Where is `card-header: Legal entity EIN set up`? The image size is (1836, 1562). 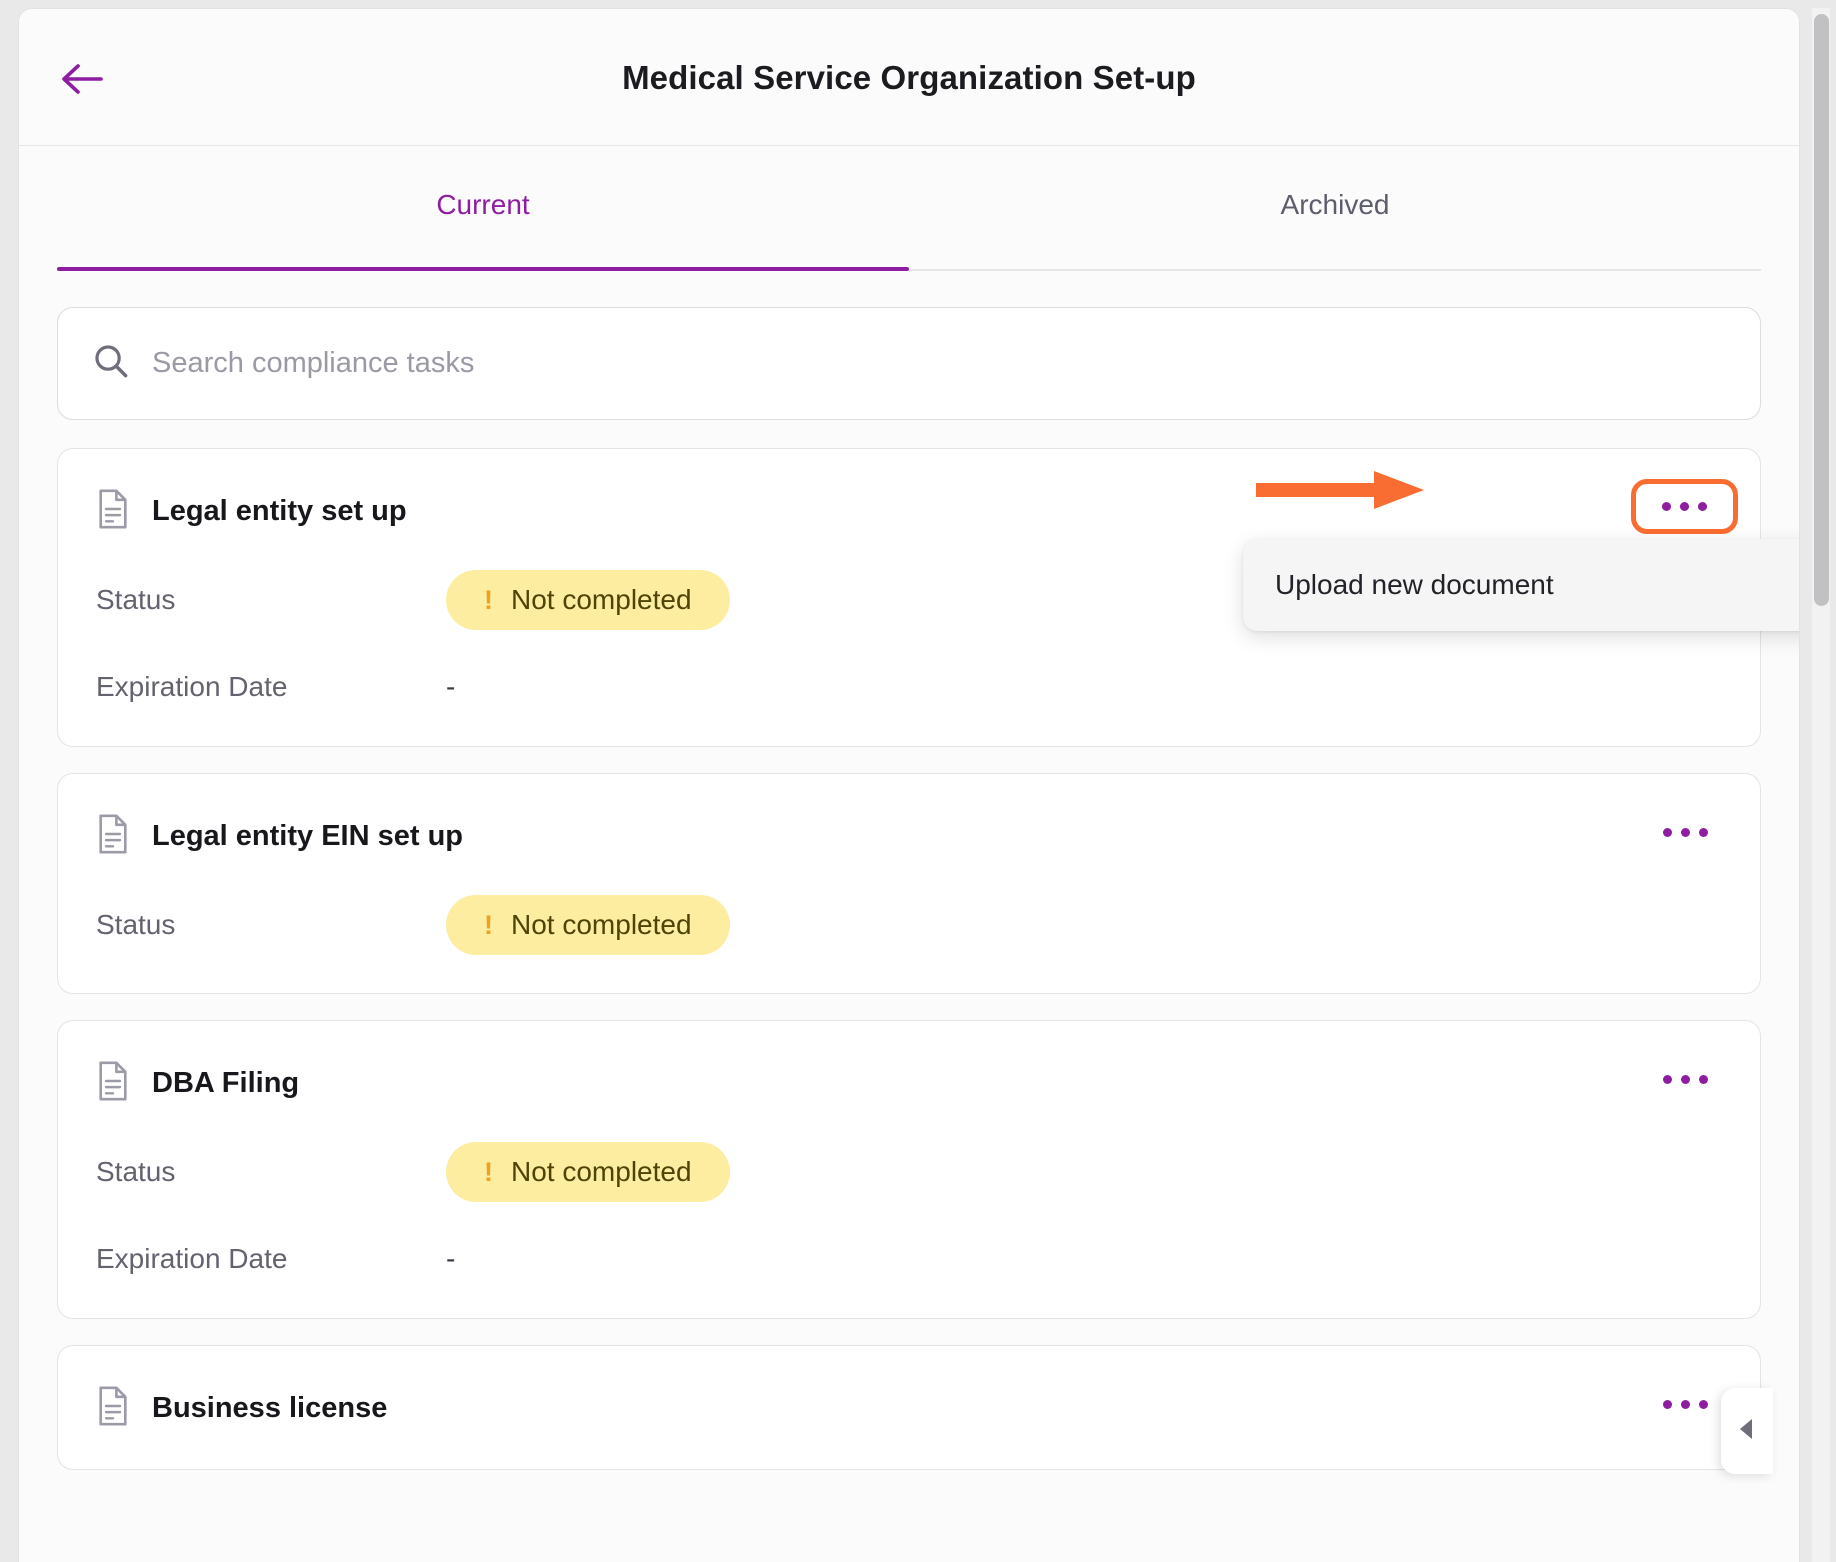 card-header: Legal entity EIN set up is located at coordinates (909, 836).